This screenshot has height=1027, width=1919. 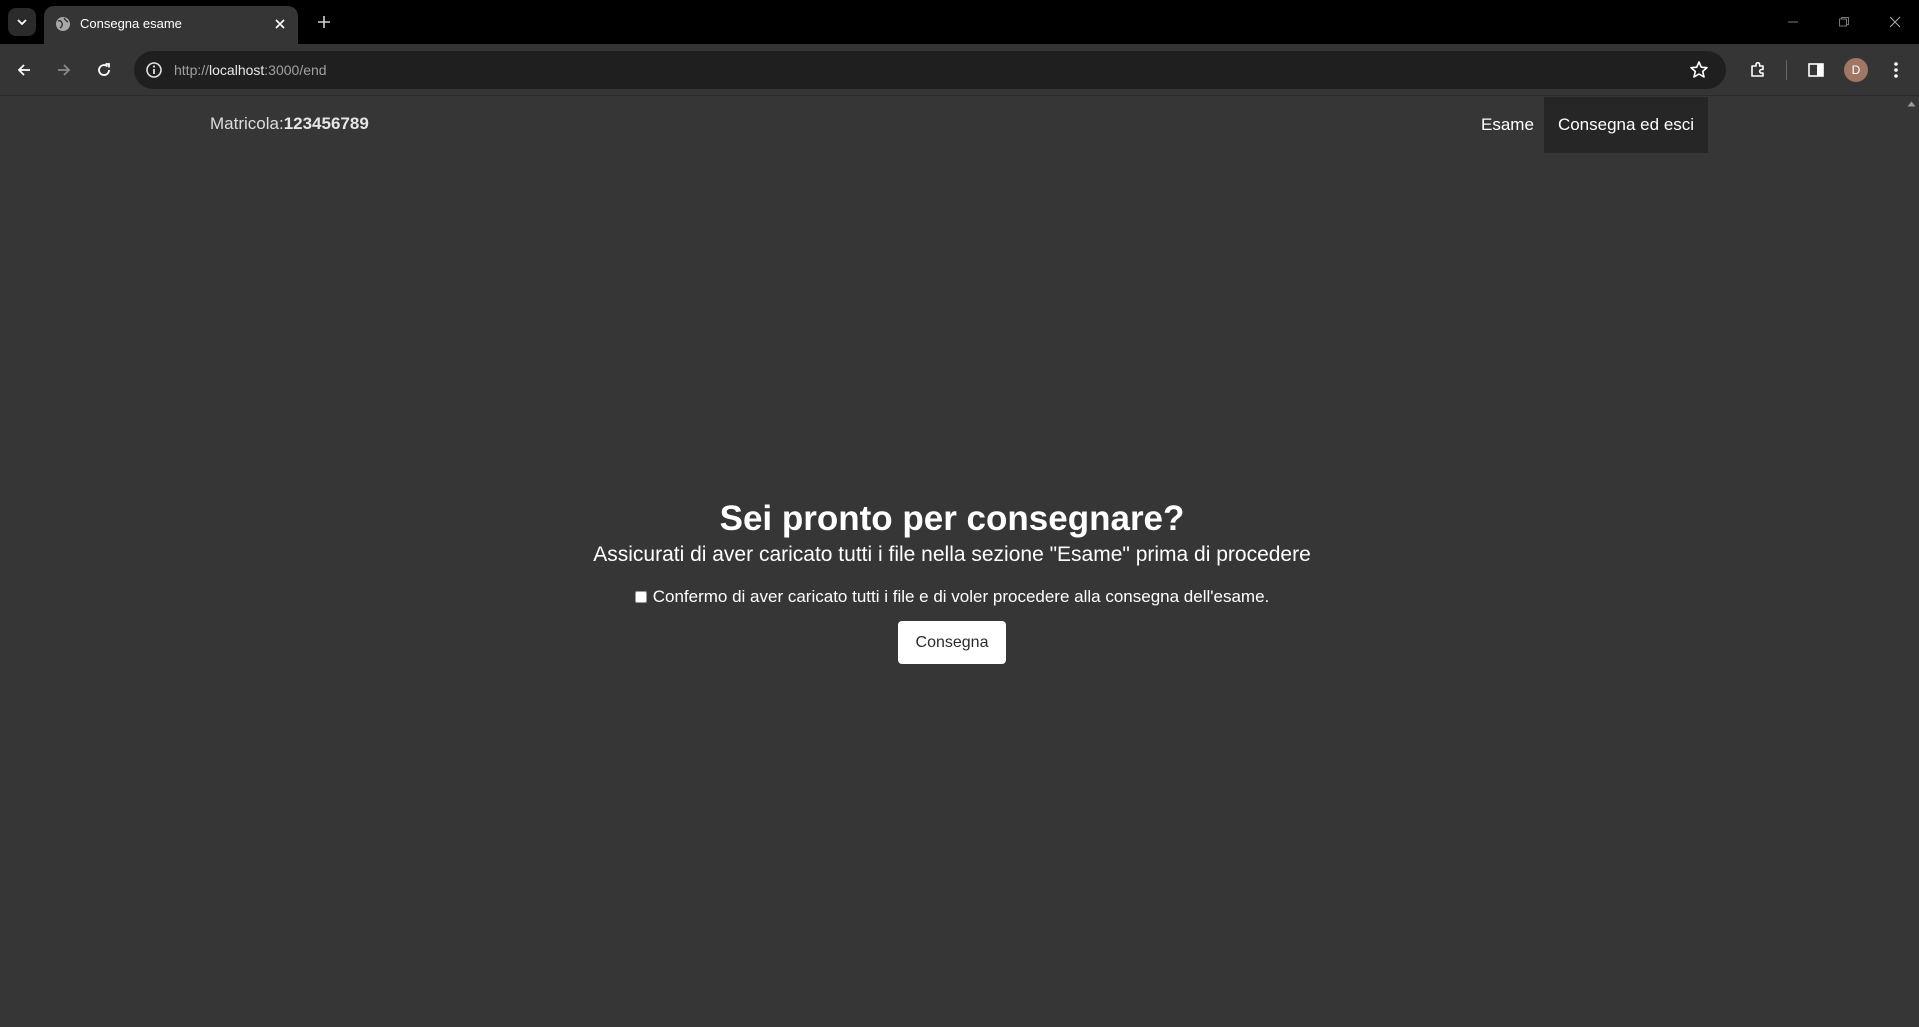 I want to click on extensions-button, so click(x=1758, y=70).